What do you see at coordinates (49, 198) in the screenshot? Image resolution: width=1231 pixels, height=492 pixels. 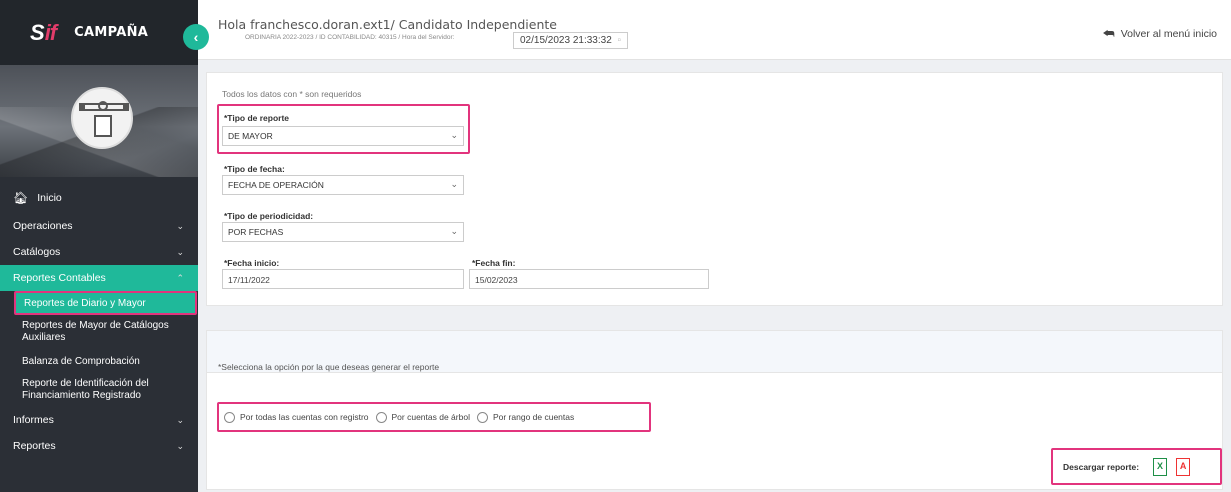 I see `sidebar-item-label: Inicio` at bounding box center [49, 198].